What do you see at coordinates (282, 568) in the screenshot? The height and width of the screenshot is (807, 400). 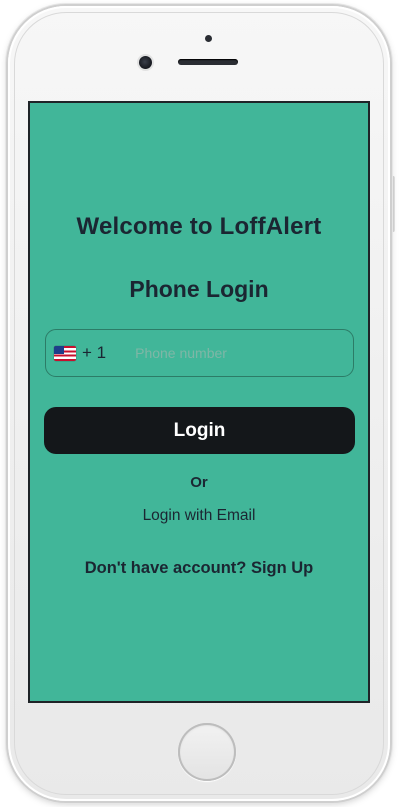 I see `signup-link: Sign Up` at bounding box center [282, 568].